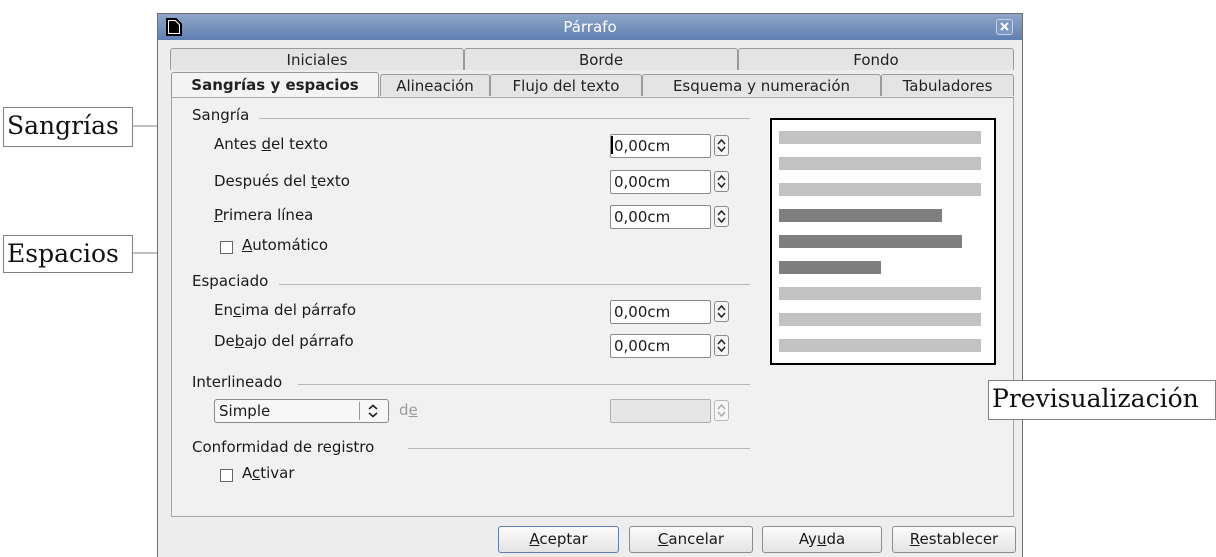 Image resolution: width=1216 pixels, height=557 pixels. What do you see at coordinates (601, 59) in the screenshot?
I see `tab-borde: Borde` at bounding box center [601, 59].